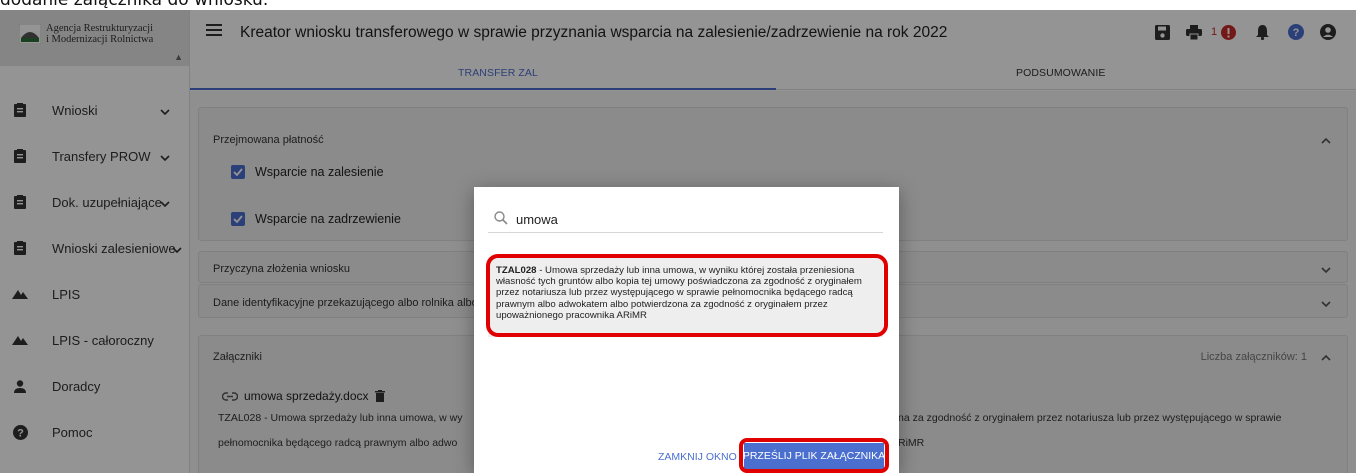 The height and width of the screenshot is (473, 1356). What do you see at coordinates (501, 218) in the screenshot?
I see `search-icon` at bounding box center [501, 218].